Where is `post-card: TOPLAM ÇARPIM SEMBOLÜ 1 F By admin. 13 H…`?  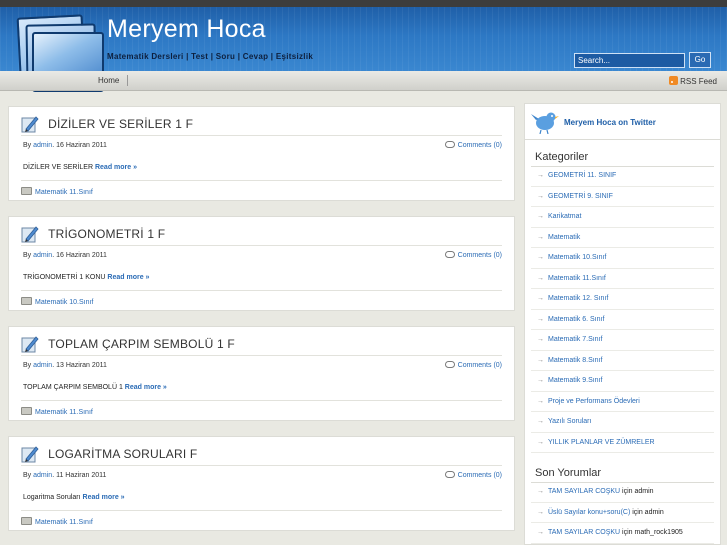 post-card: TOPLAM ÇARPIM SEMBOLÜ 1 F By admin. 13 H… is located at coordinates (261, 373).